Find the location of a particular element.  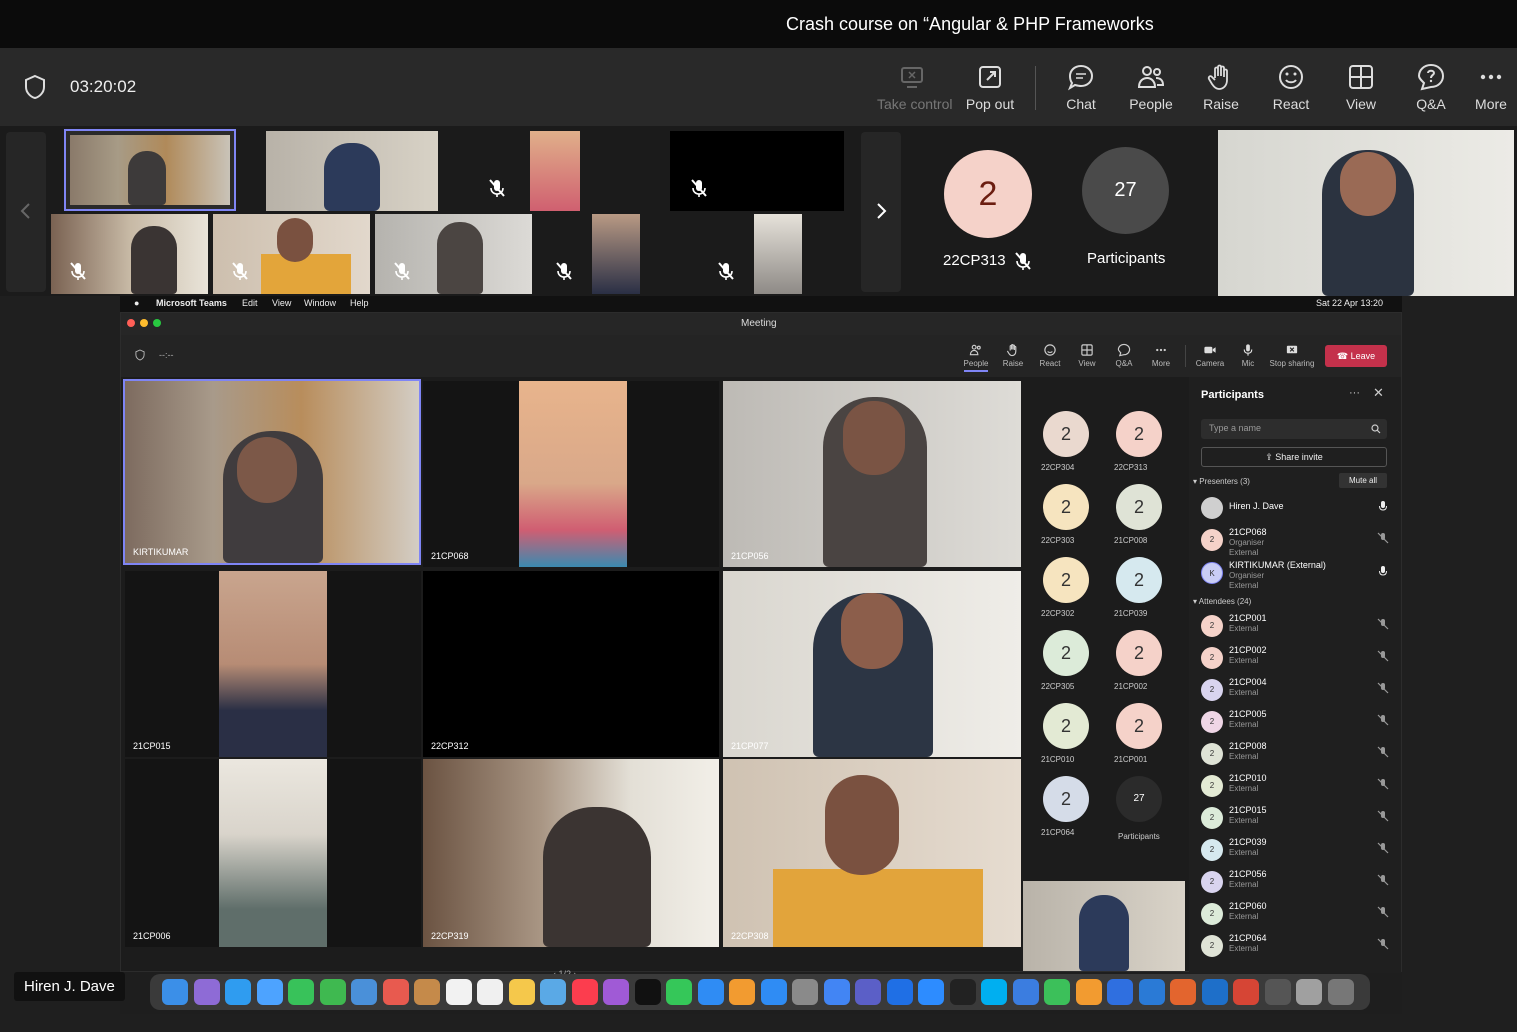

panel-more-icon: ··· is located at coordinates (1354, 393).